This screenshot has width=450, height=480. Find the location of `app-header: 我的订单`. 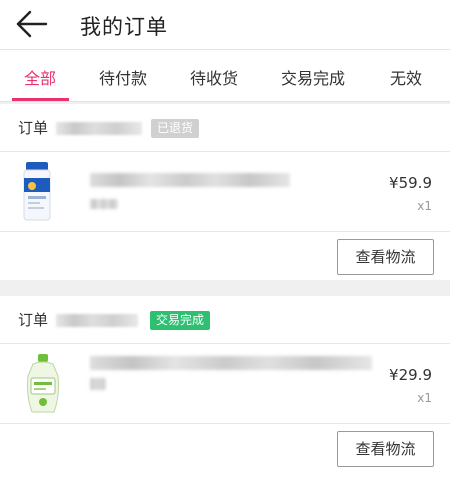

app-header: 我的订单 is located at coordinates (225, 25).